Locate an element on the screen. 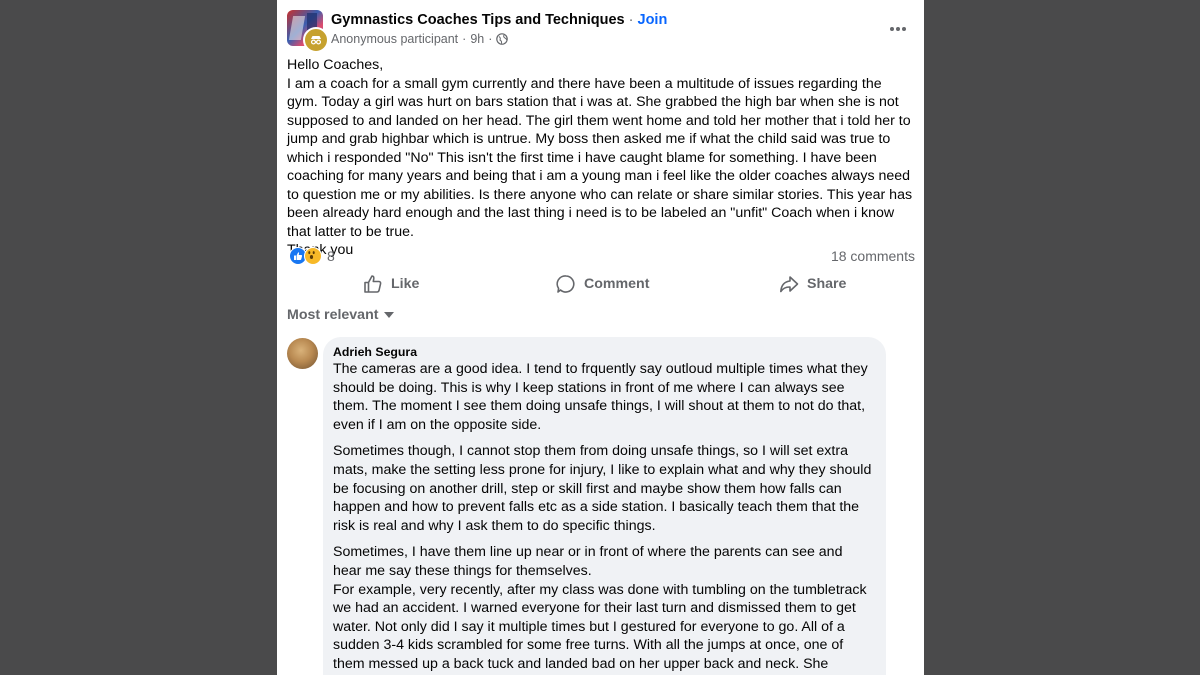 The width and height of the screenshot is (1200, 675). like-button: Like is located at coordinates (391, 284).